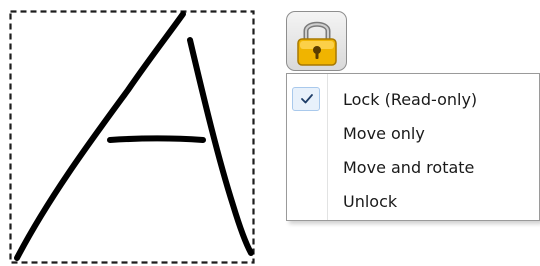 This screenshot has width=540, height=266. I want to click on menu-item-unlock: Unlock, so click(413, 202).